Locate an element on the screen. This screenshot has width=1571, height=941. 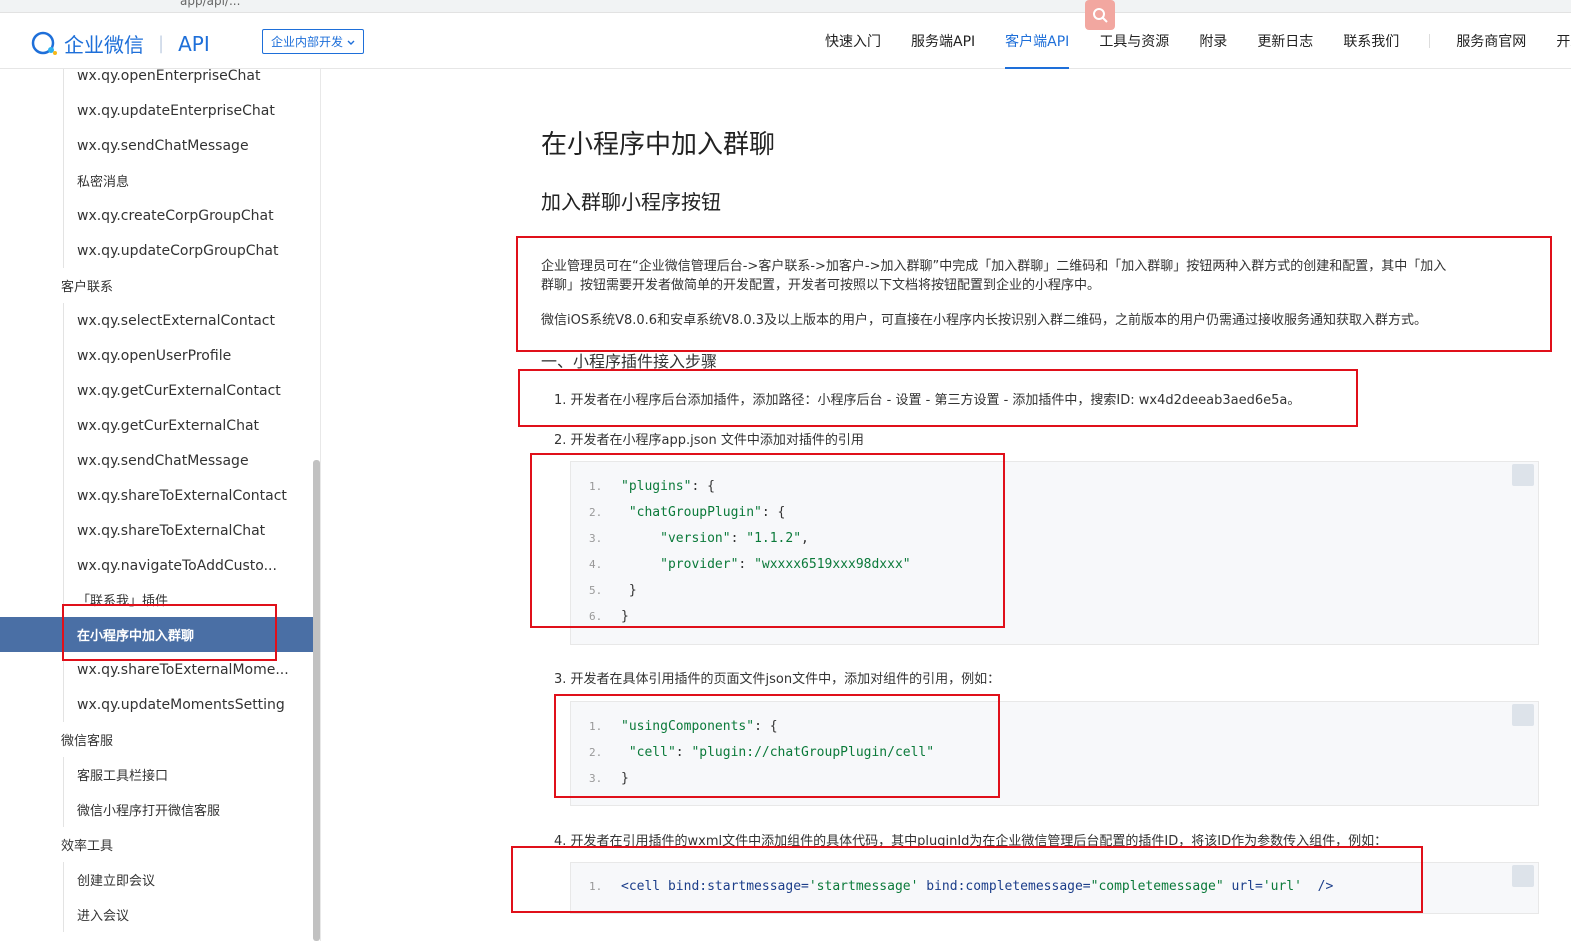
sidebar-item: 进入会议 is located at coordinates (156, 914).